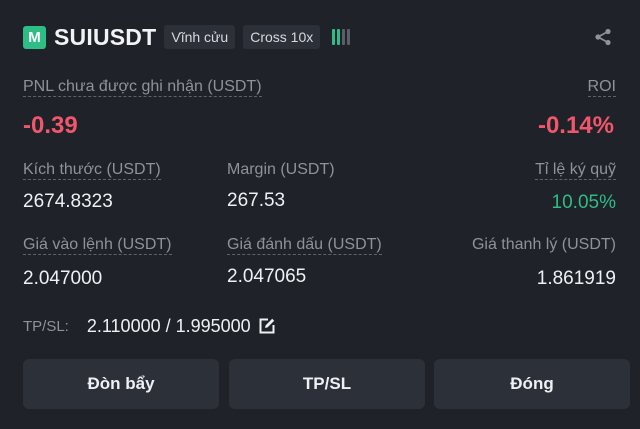 This screenshot has height=429, width=640. I want to click on roi-value: -0.14%, so click(575, 125).